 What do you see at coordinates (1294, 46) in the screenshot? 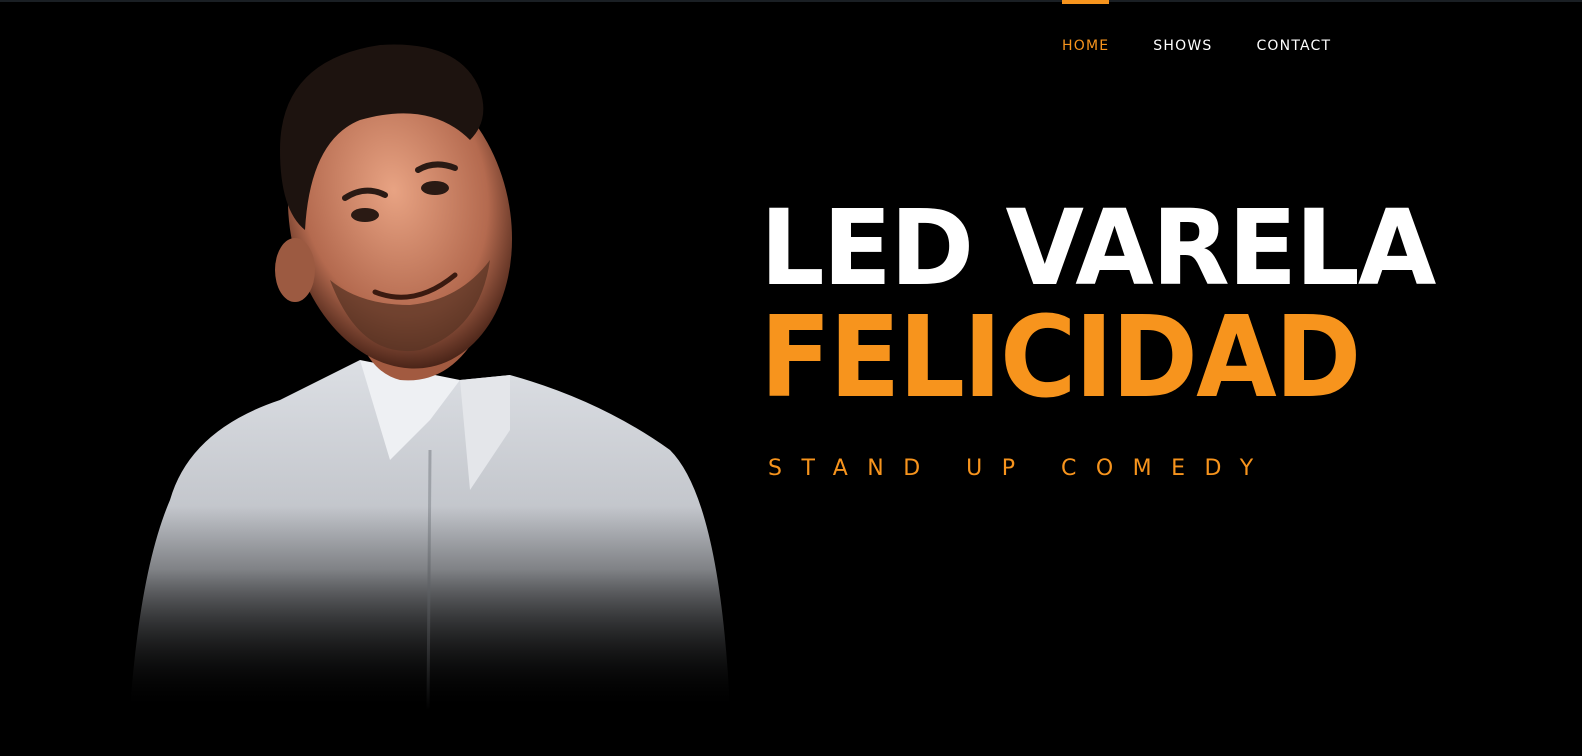
I see `nav-item-label: CONTACT` at bounding box center [1294, 46].